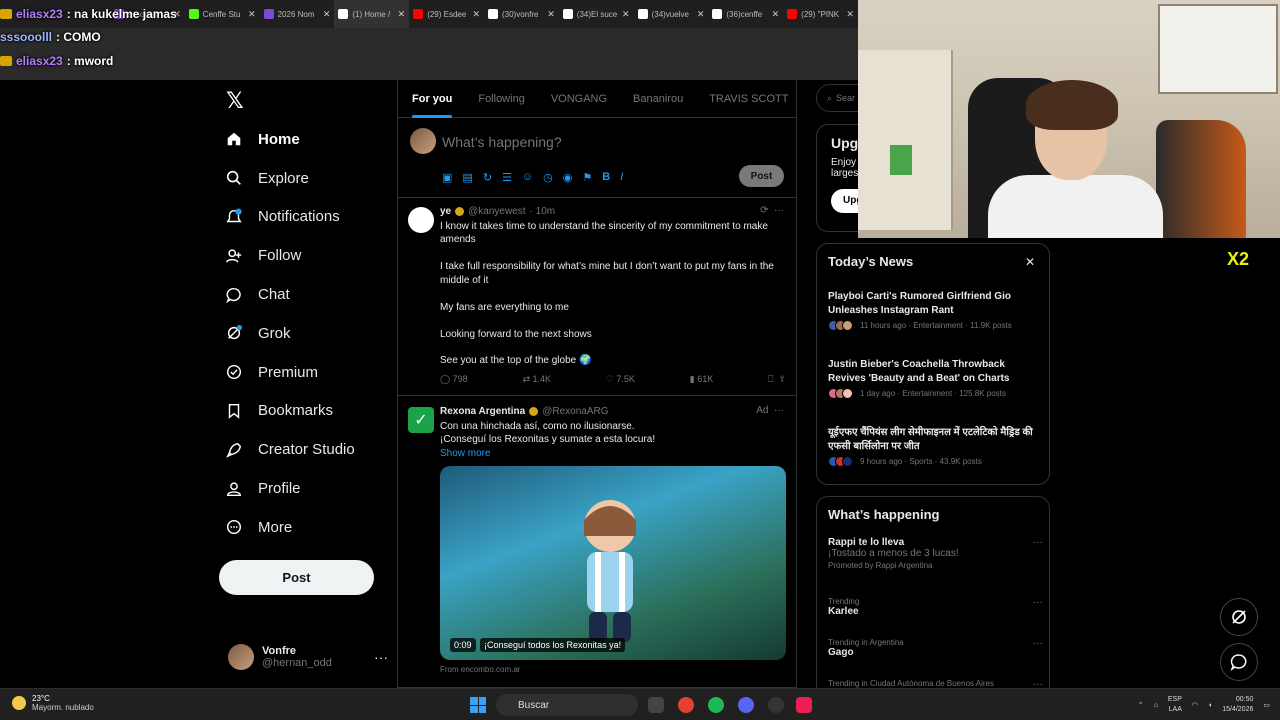 Image resolution: width=1280 pixels, height=720 pixels. What do you see at coordinates (527, 177) in the screenshot?
I see `emoji-icon: ☺` at bounding box center [527, 177].